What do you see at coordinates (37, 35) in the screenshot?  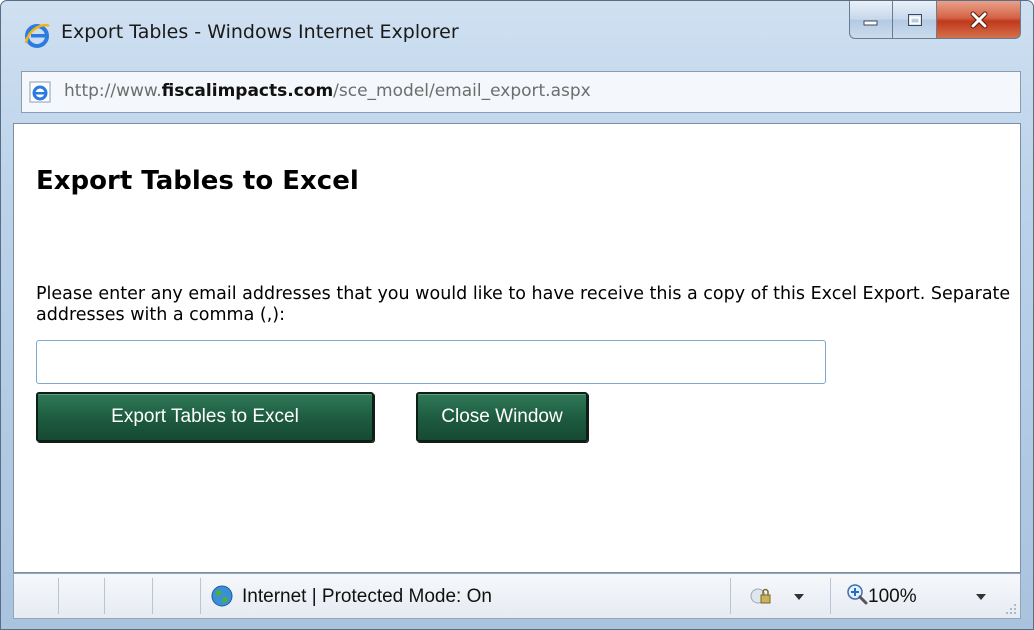 I see `ie-logo-icon` at bounding box center [37, 35].